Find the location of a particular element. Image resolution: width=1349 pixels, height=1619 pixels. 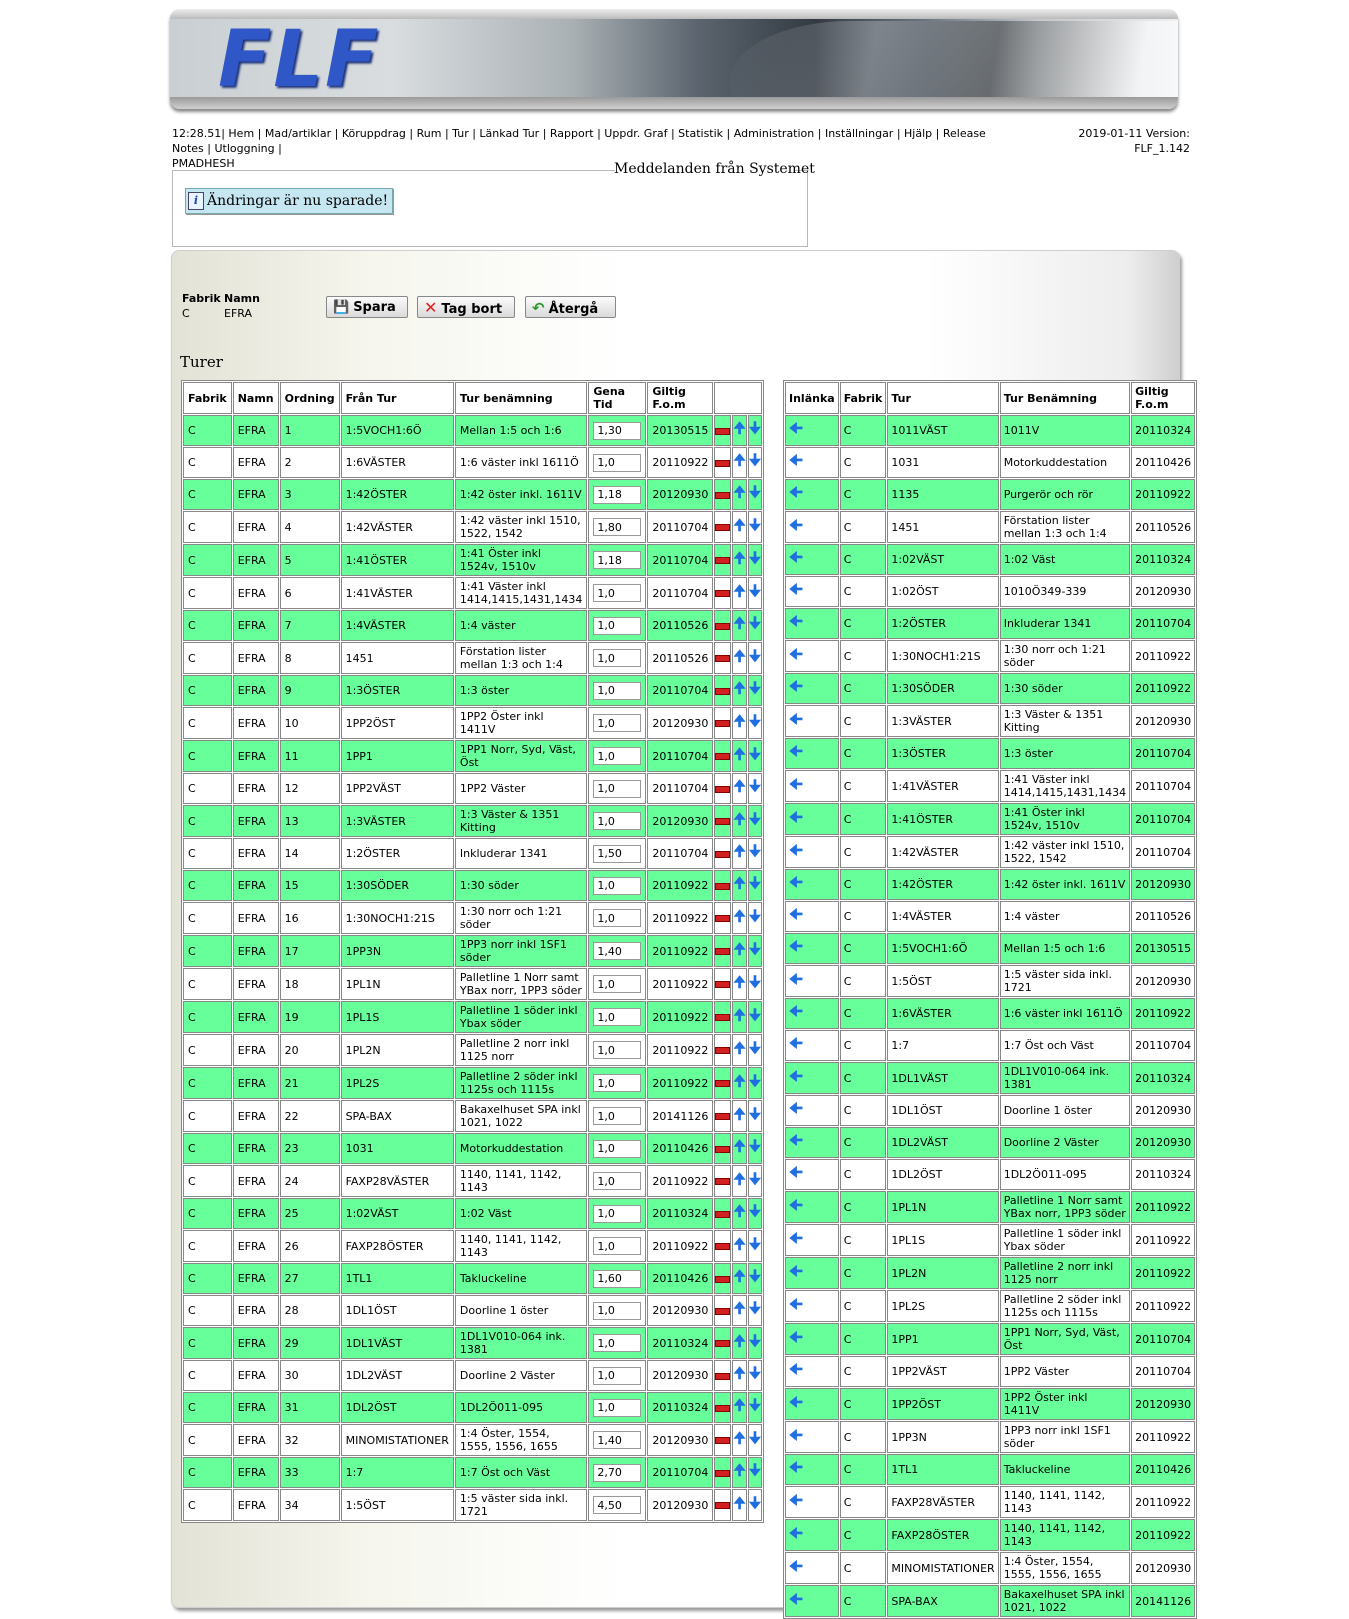

delete-button: ✕ Tag bort is located at coordinates (466, 307).